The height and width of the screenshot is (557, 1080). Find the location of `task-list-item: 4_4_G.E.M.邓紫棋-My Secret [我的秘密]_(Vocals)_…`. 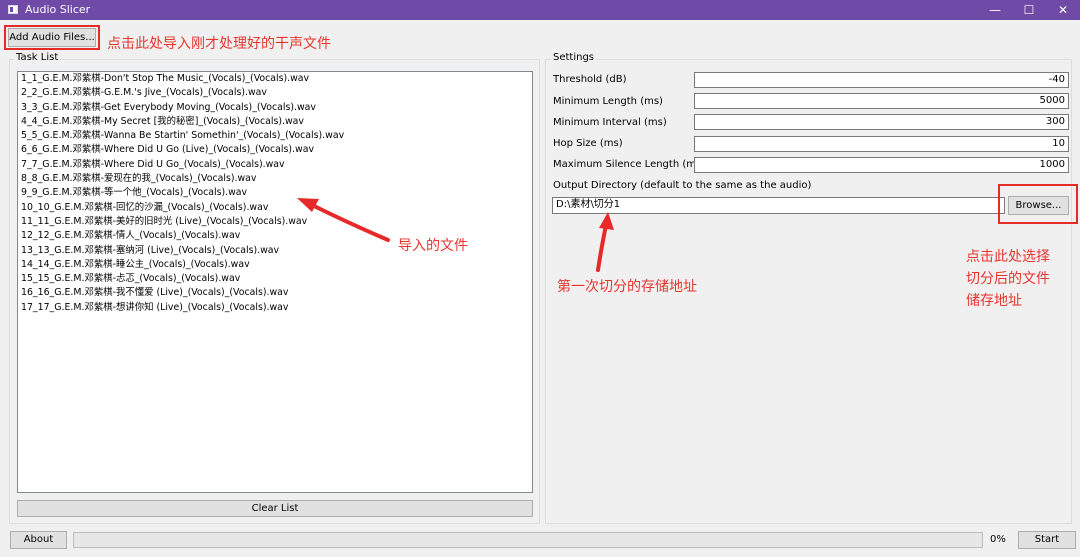

task-list-item: 4_4_G.E.M.邓紫棋-My Secret [我的秘密]_(Vocals)_… is located at coordinates (275, 122).